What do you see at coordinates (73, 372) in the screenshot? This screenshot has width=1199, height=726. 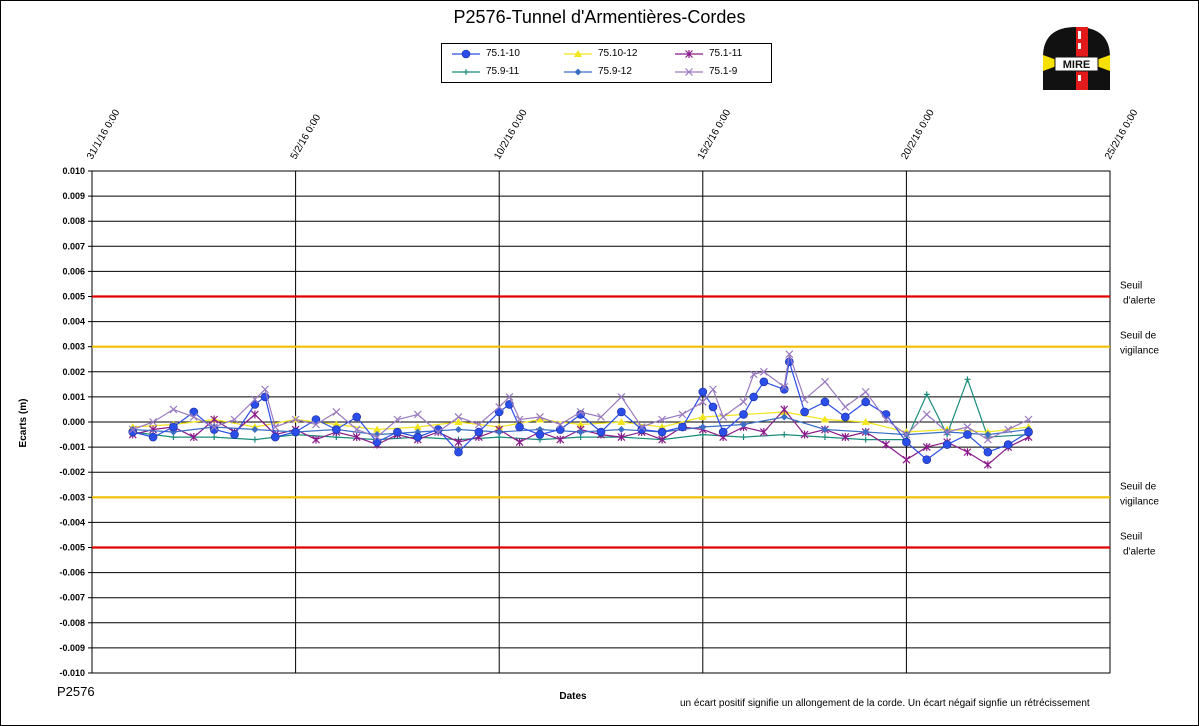 I see `y-tick-label: 0.002` at bounding box center [73, 372].